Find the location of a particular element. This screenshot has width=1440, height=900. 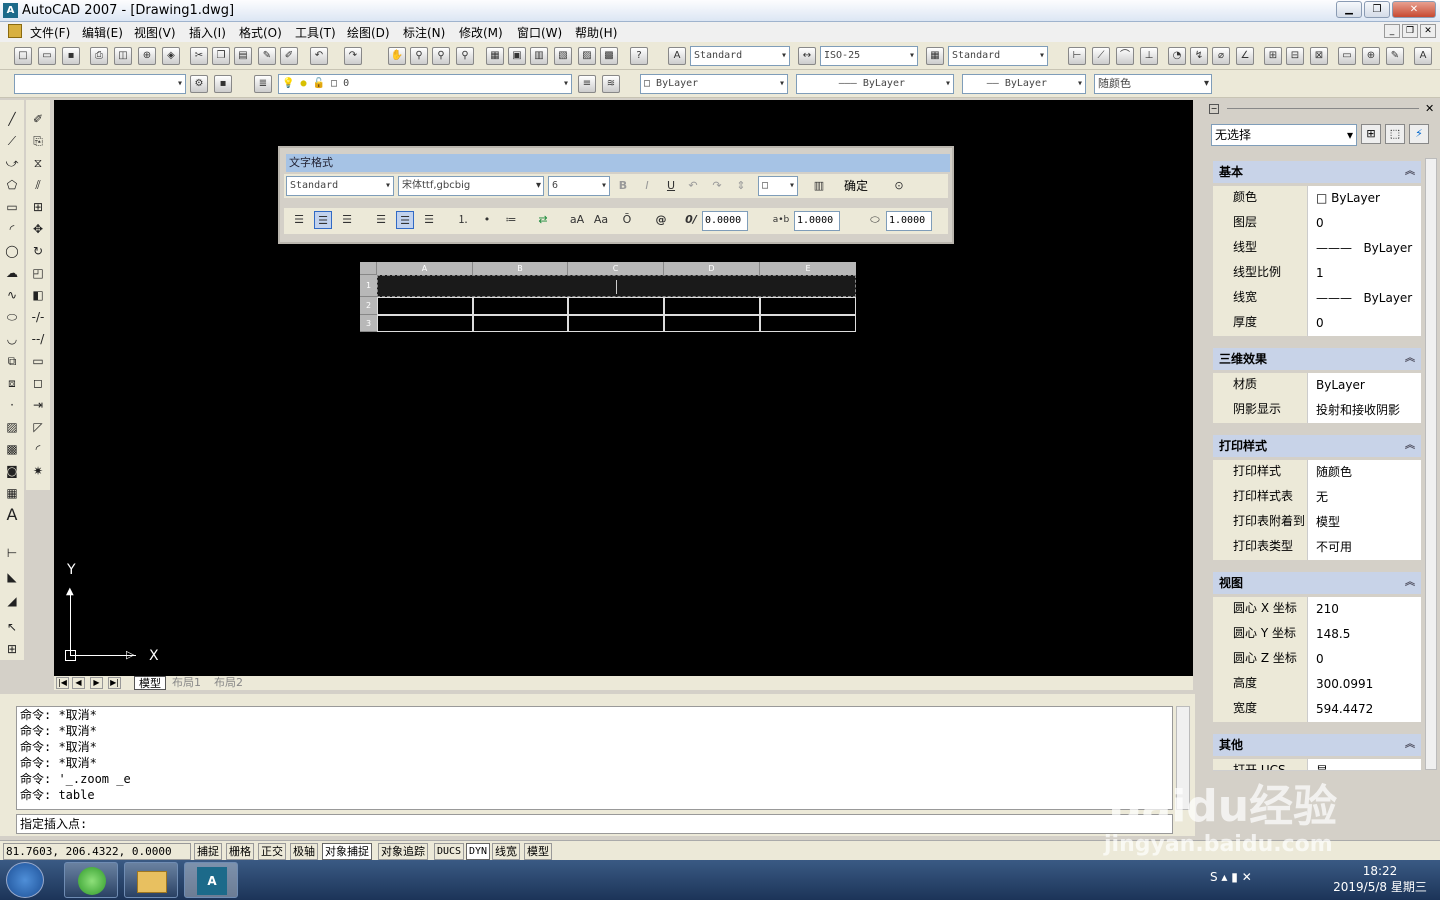

section-view: 视图 ︽ is located at coordinates (1317, 583).